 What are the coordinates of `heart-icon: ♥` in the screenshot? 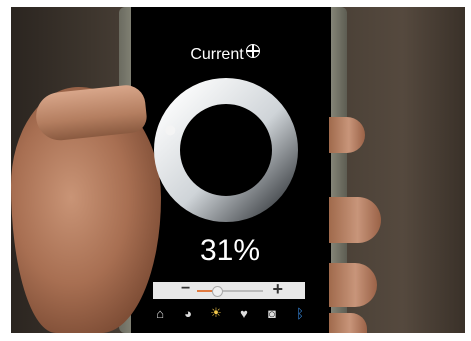 It's located at (244, 313).